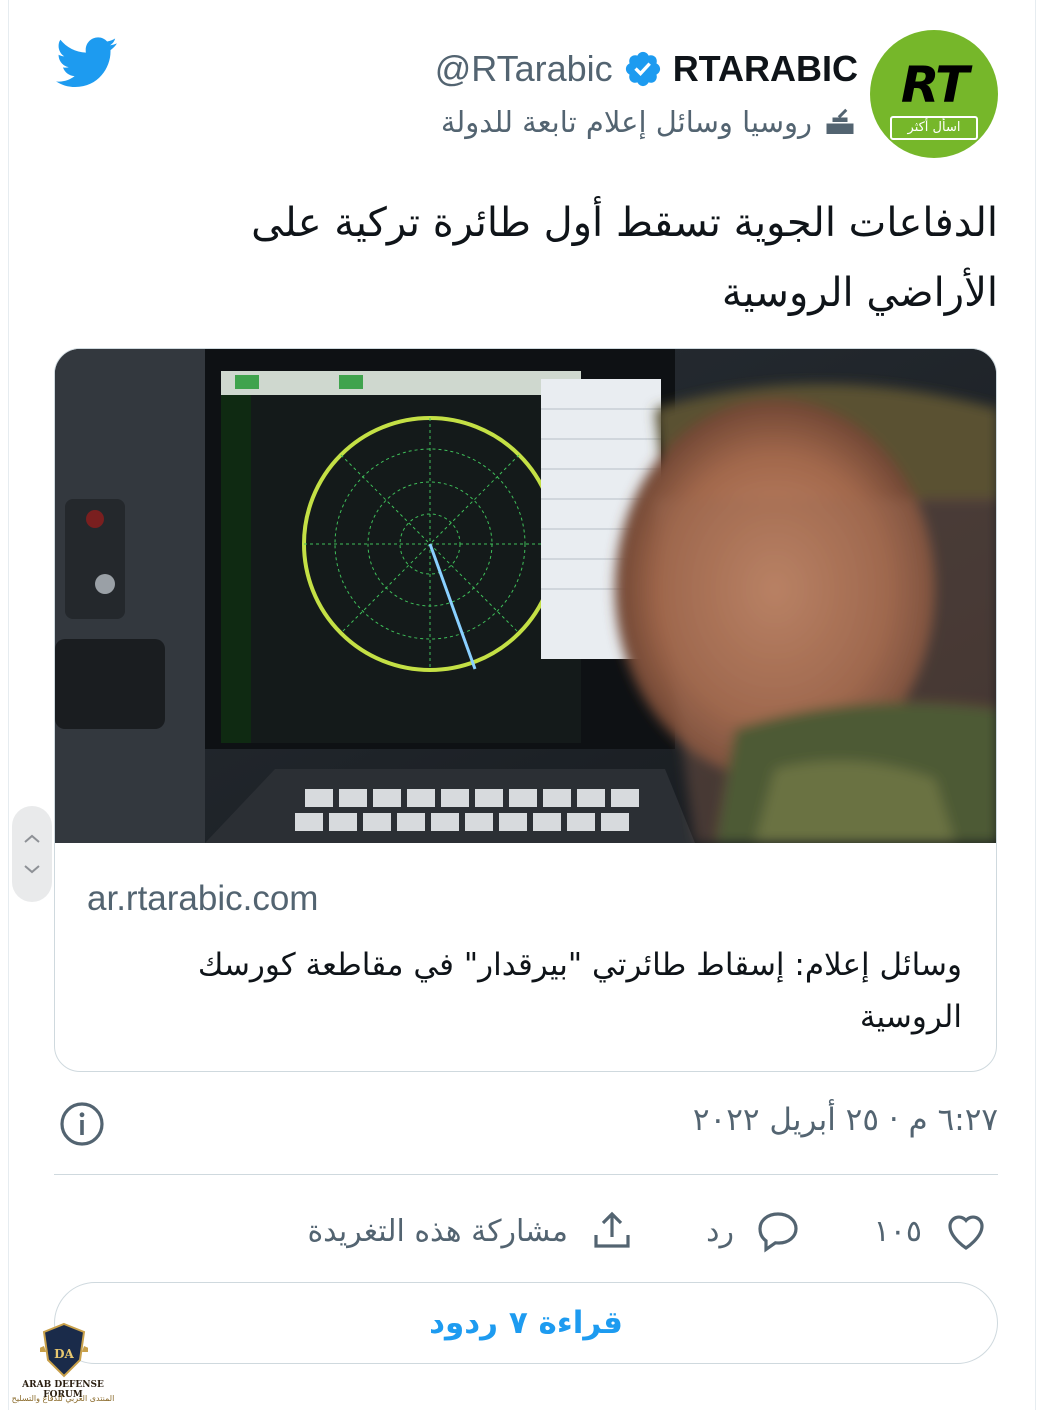 The height and width of the screenshot is (1410, 1044). Describe the element at coordinates (626, 122) in the screenshot. I see `state-media-label-text: روسيا وسائل إعلام تابعة للدولة` at that location.